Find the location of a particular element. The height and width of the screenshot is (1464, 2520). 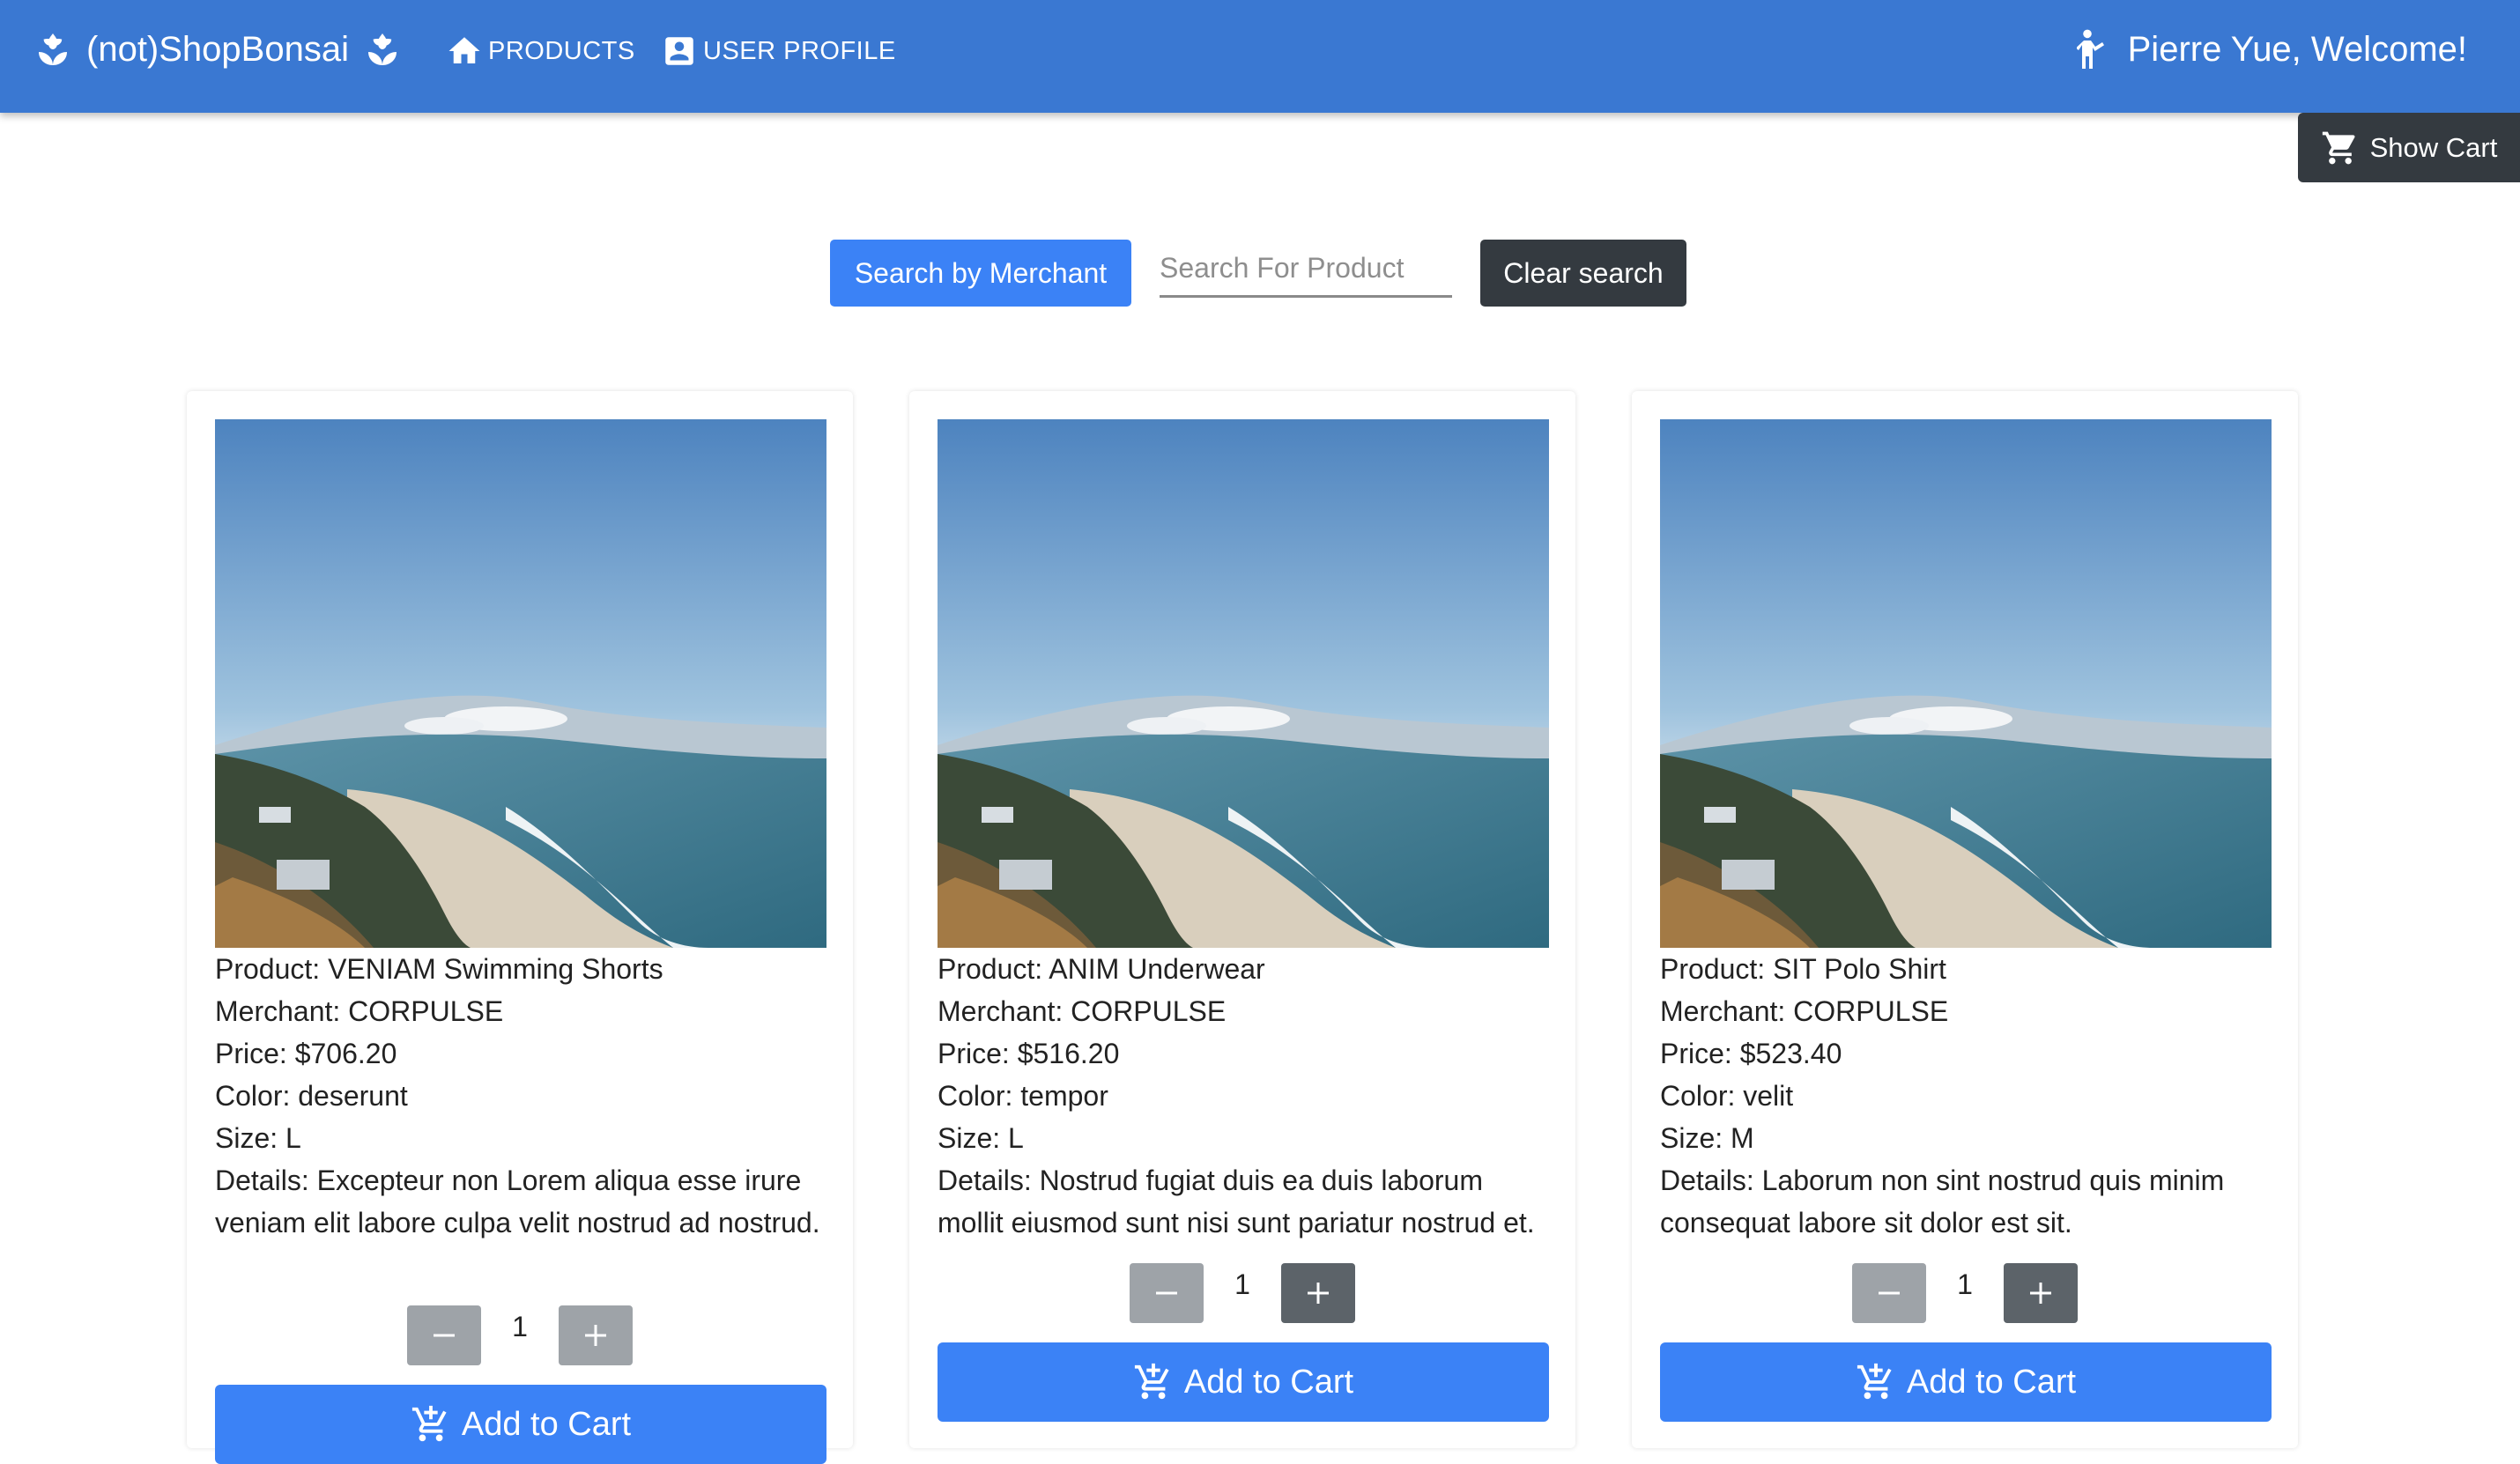

show-cart-button: Show Cart is located at coordinates (2409, 147).